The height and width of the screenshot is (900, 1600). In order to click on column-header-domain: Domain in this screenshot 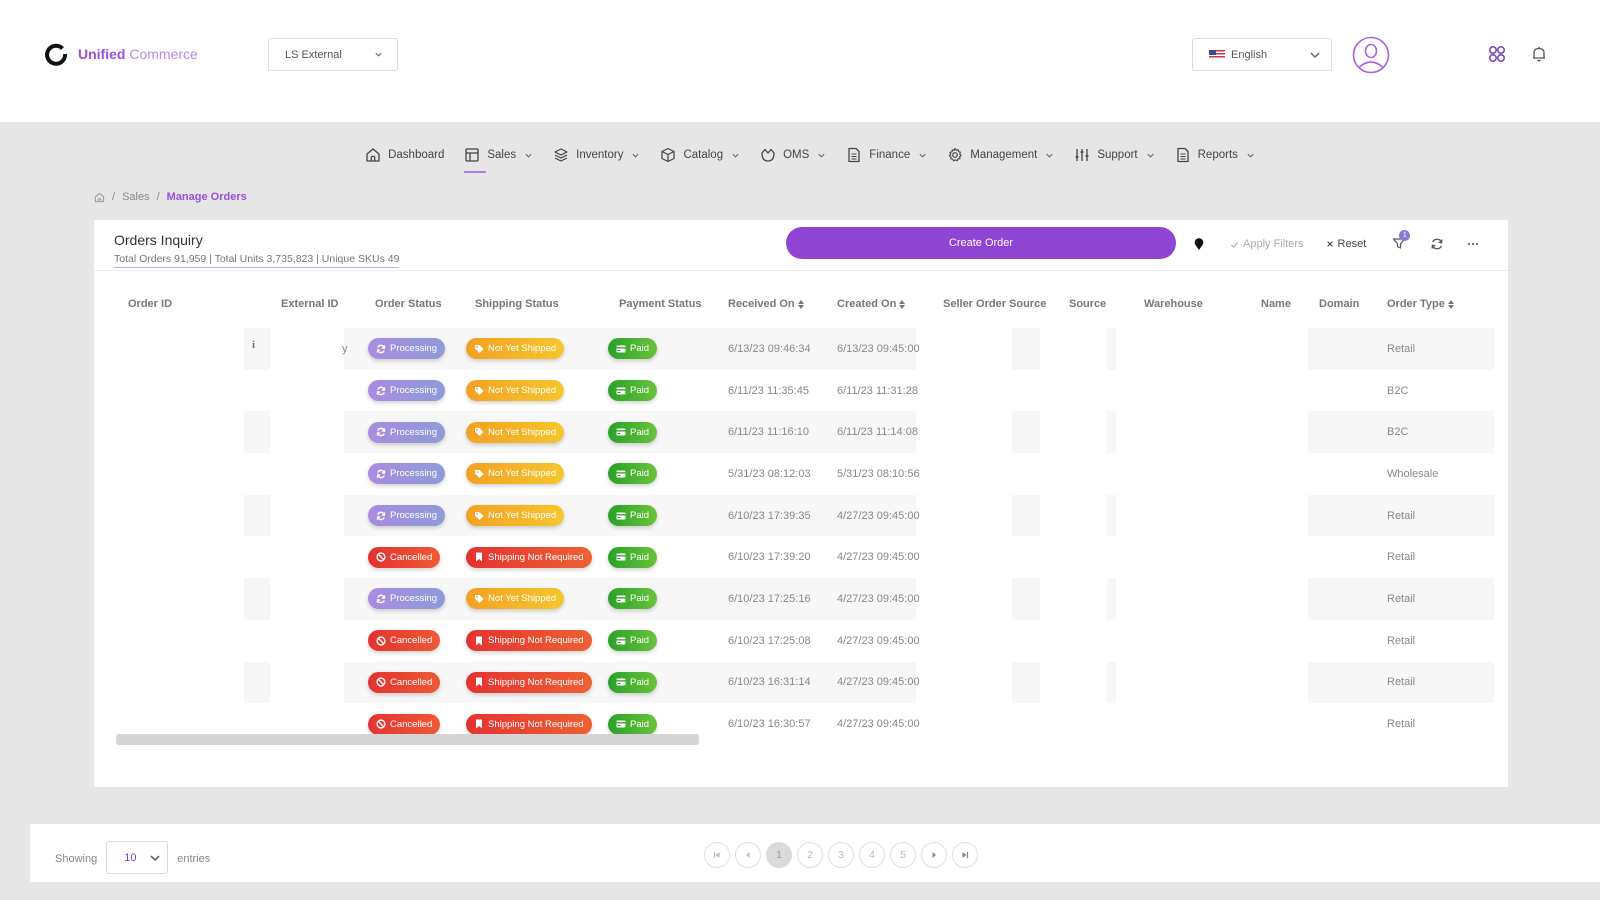, I will do `click(1339, 304)`.